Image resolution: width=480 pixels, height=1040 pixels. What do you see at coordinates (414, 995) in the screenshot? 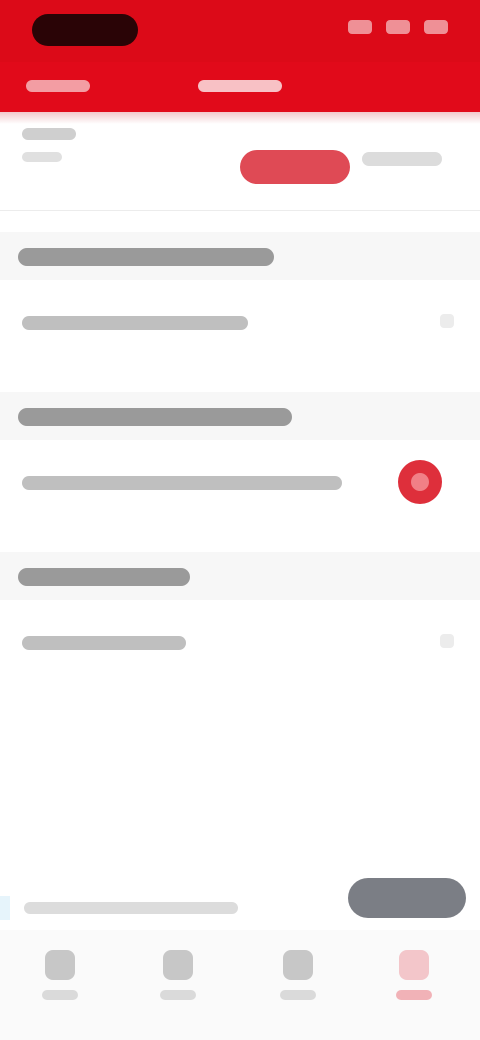
I see `nav-label-profile` at bounding box center [414, 995].